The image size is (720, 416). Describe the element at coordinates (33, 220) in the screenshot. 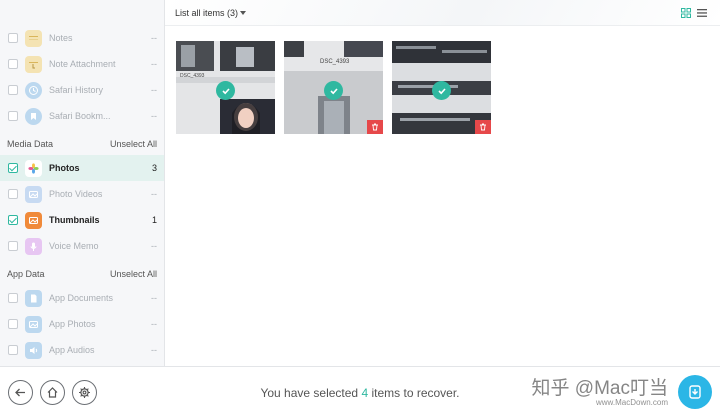

I see `thumbnails-icon` at that location.